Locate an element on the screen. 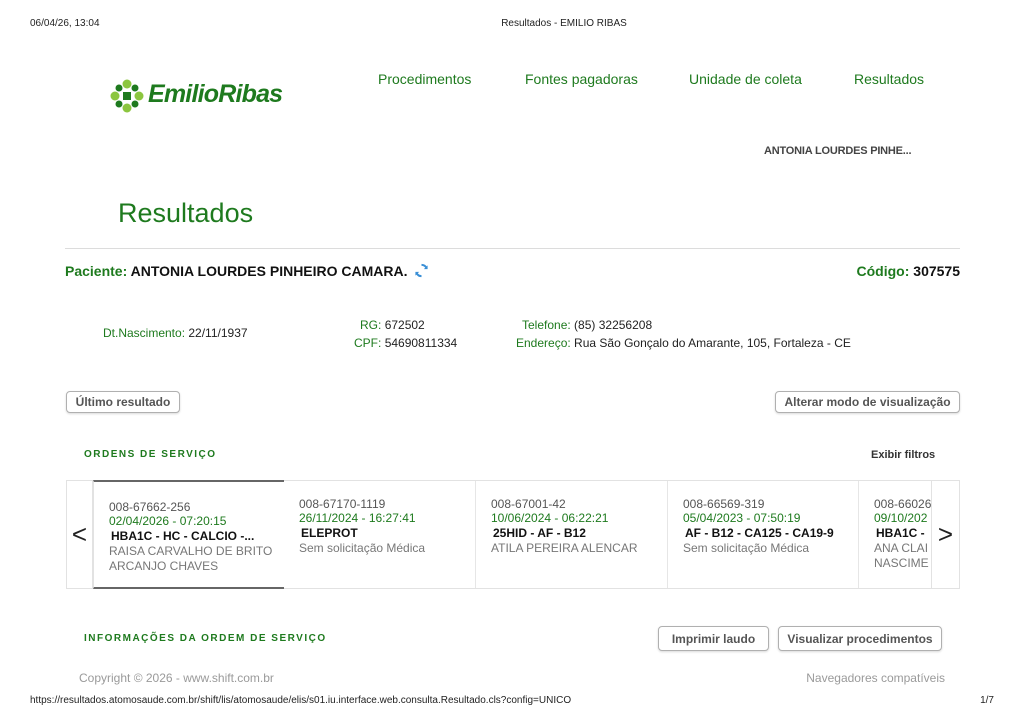  order-number: 008-67662-256 is located at coordinates (150, 507).